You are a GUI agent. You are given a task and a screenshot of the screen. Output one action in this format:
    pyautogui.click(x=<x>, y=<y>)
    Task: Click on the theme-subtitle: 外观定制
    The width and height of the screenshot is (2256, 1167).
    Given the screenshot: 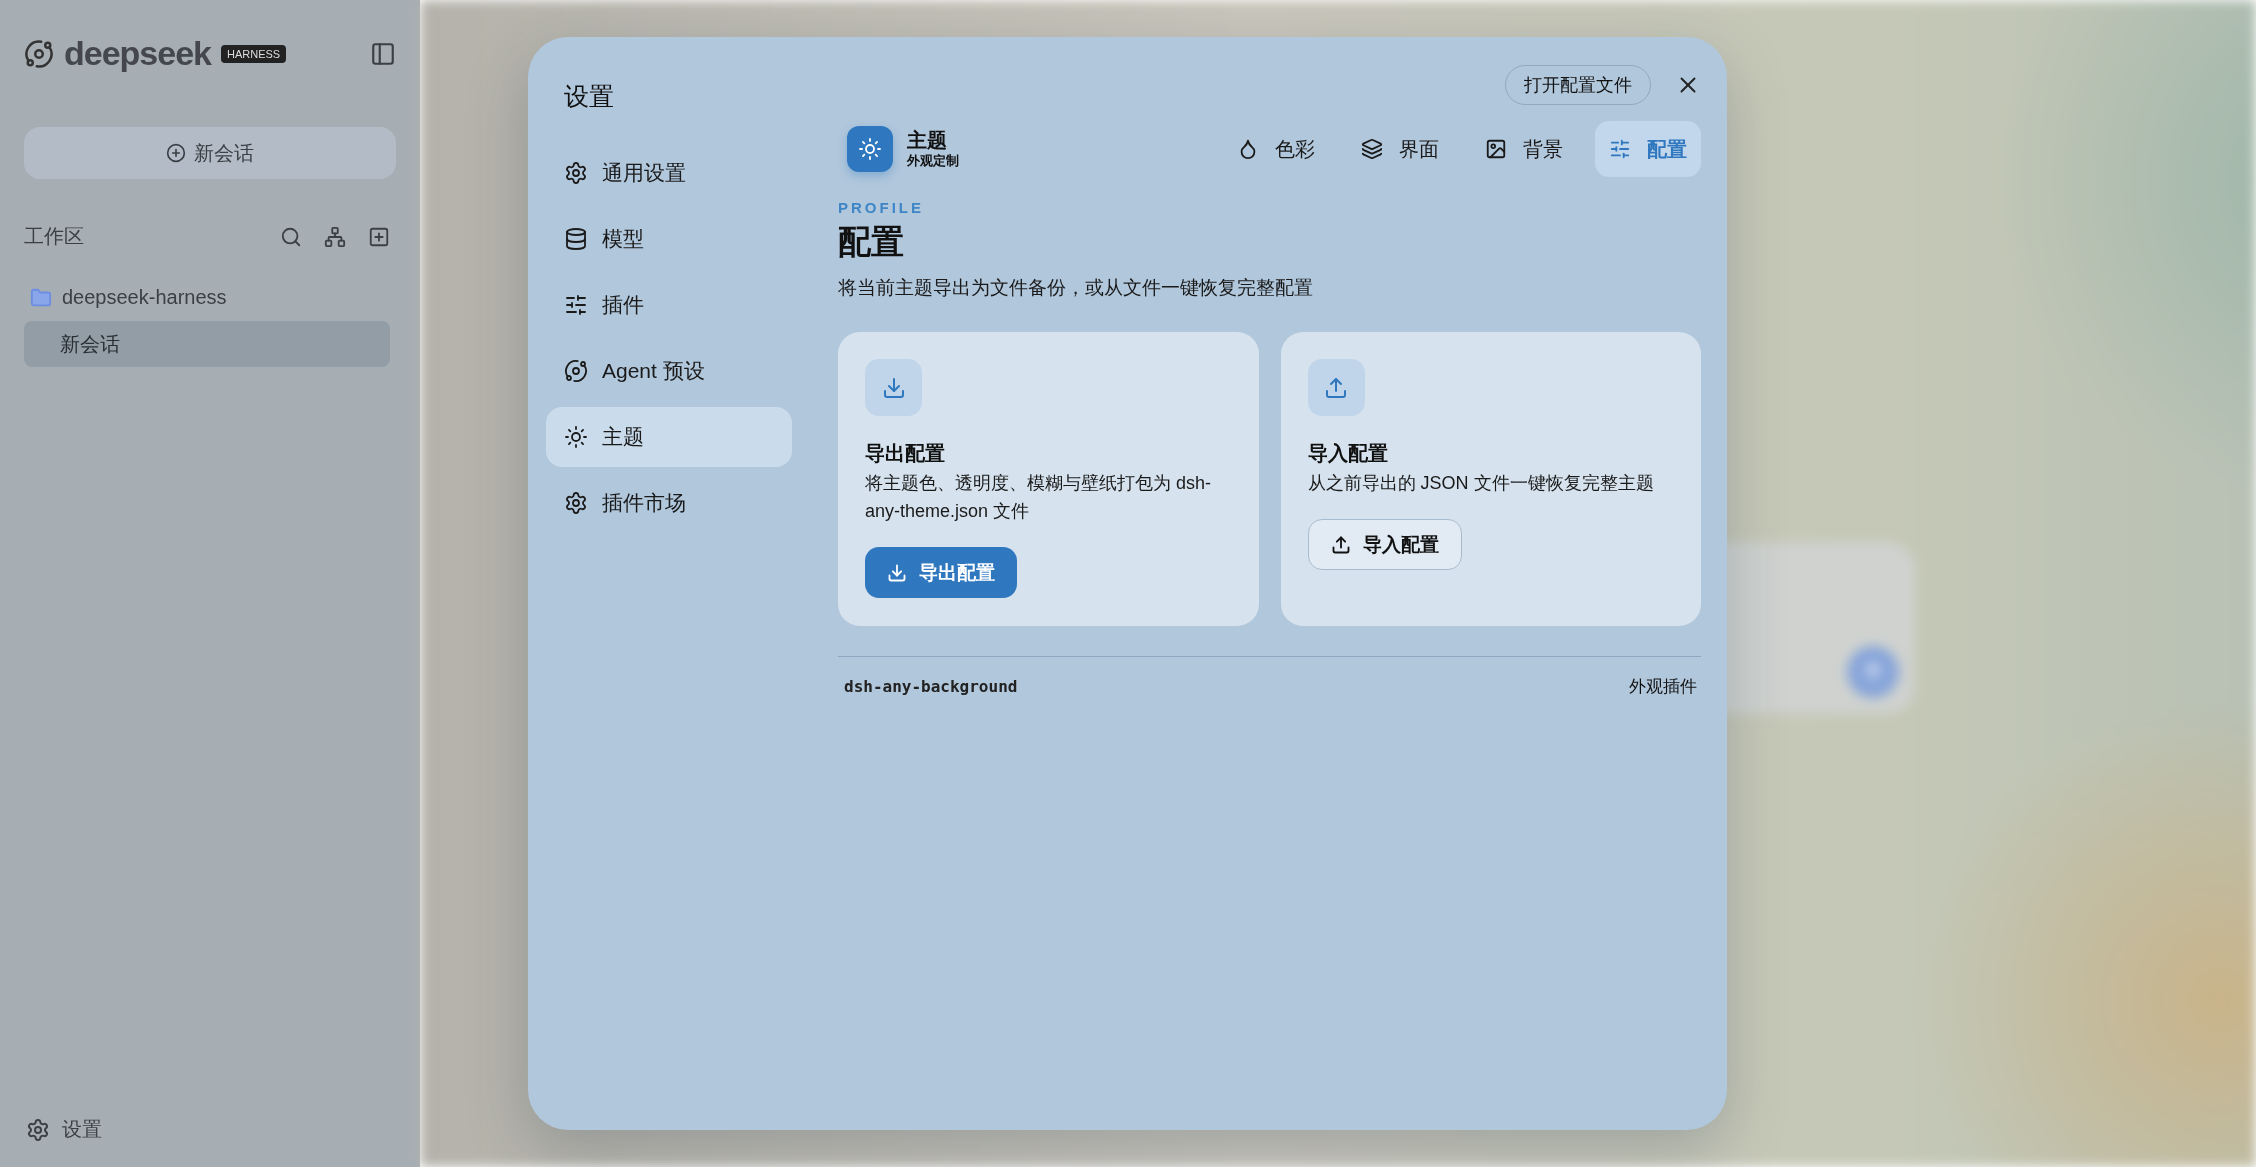 What is the action you would take?
    pyautogui.click(x=933, y=160)
    